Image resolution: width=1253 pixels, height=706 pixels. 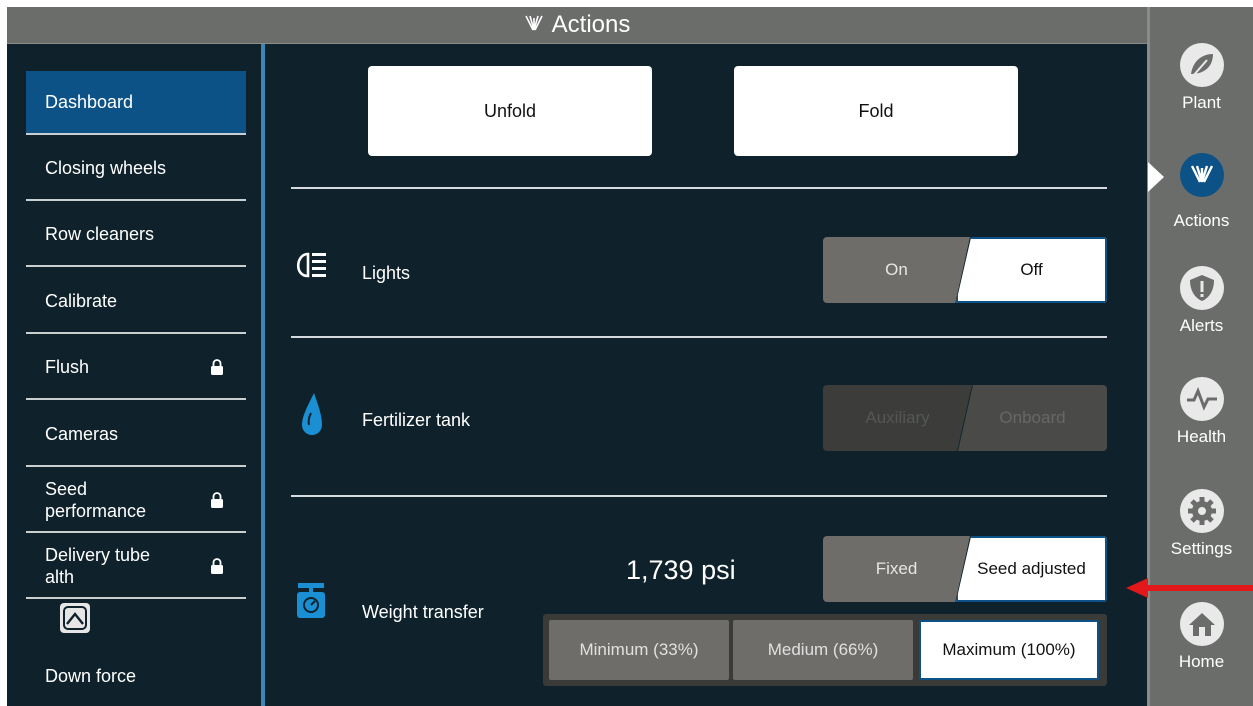 I want to click on floating-action-button, so click(x=75, y=618).